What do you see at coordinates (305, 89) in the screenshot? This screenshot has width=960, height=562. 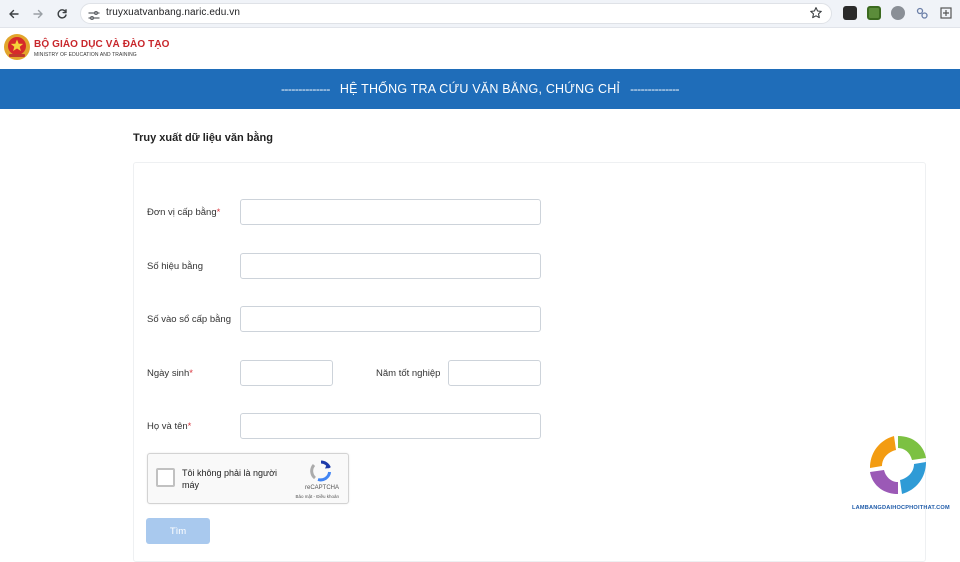 I see `banner-dash-left: --------------` at bounding box center [305, 89].